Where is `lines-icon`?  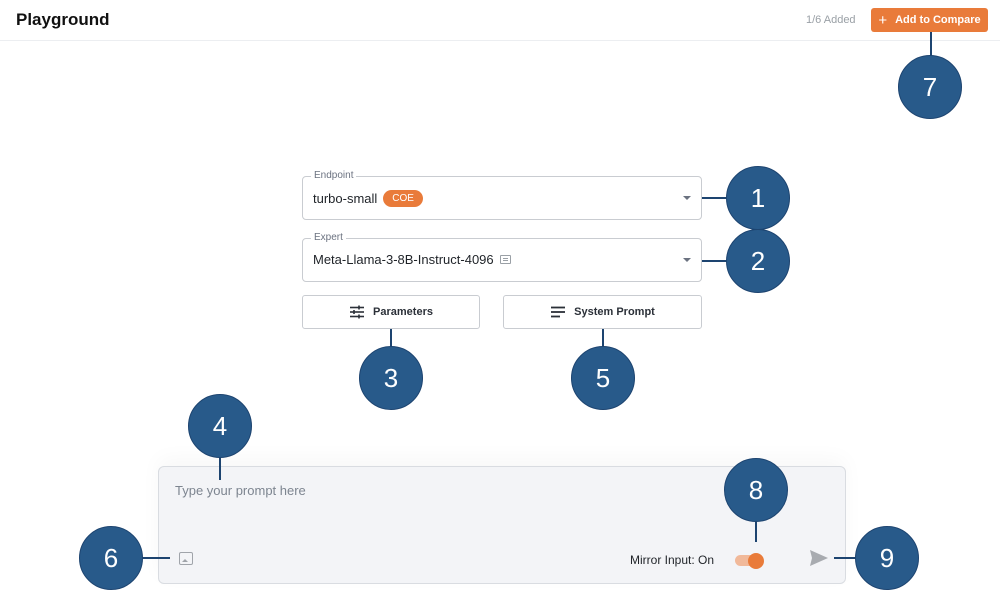
lines-icon is located at coordinates (558, 312).